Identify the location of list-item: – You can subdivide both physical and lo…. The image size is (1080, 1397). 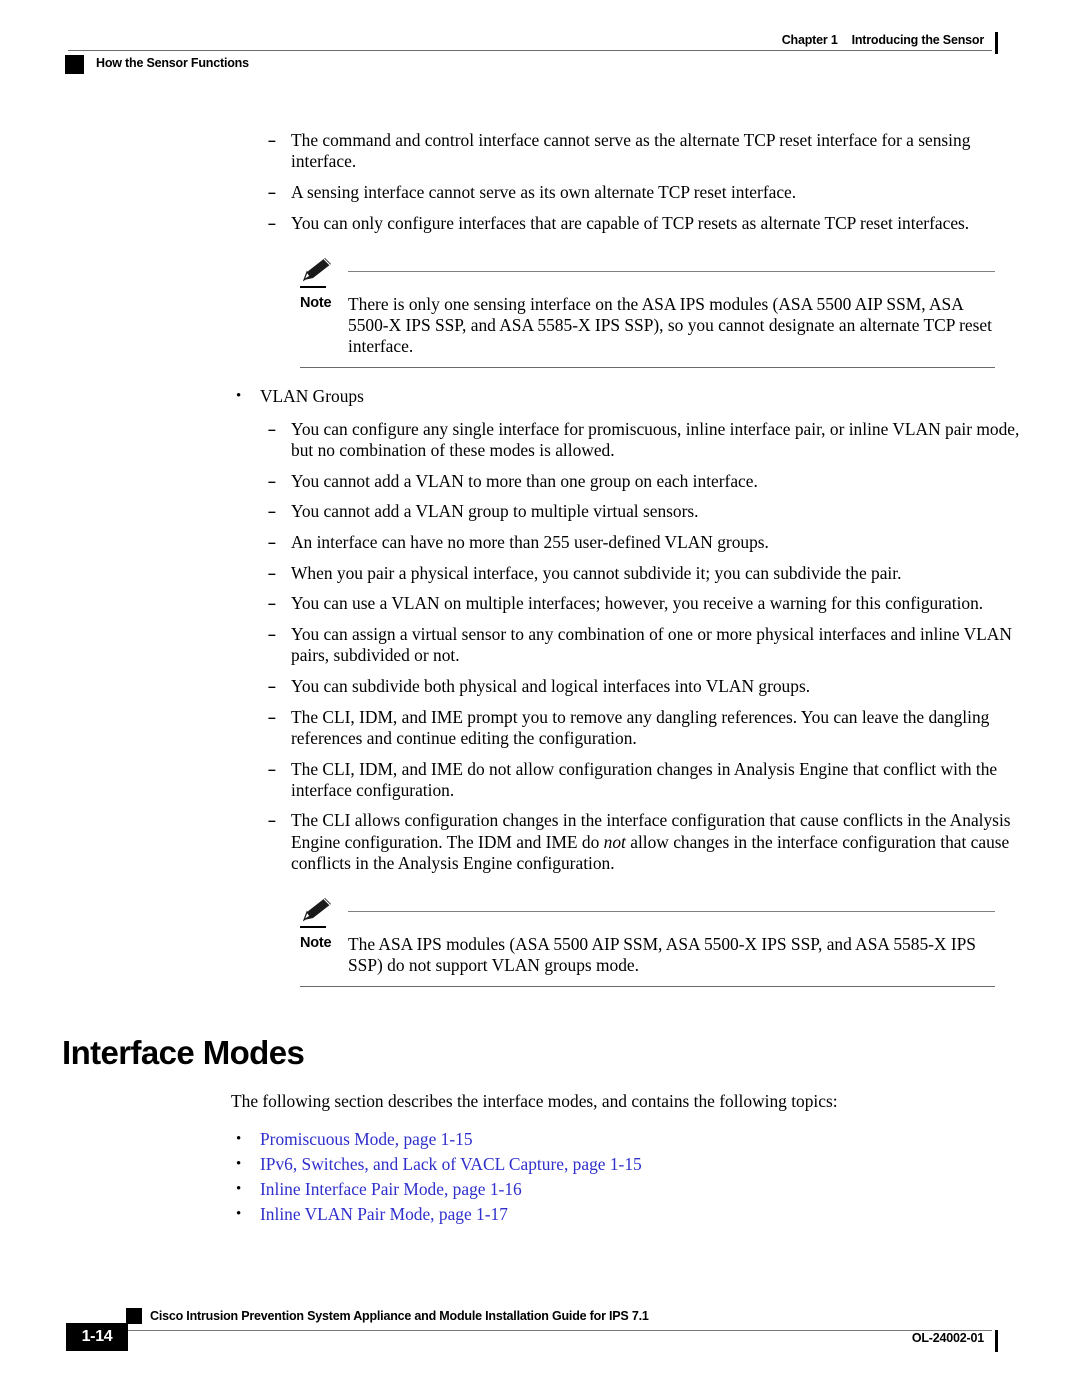
(650, 686).